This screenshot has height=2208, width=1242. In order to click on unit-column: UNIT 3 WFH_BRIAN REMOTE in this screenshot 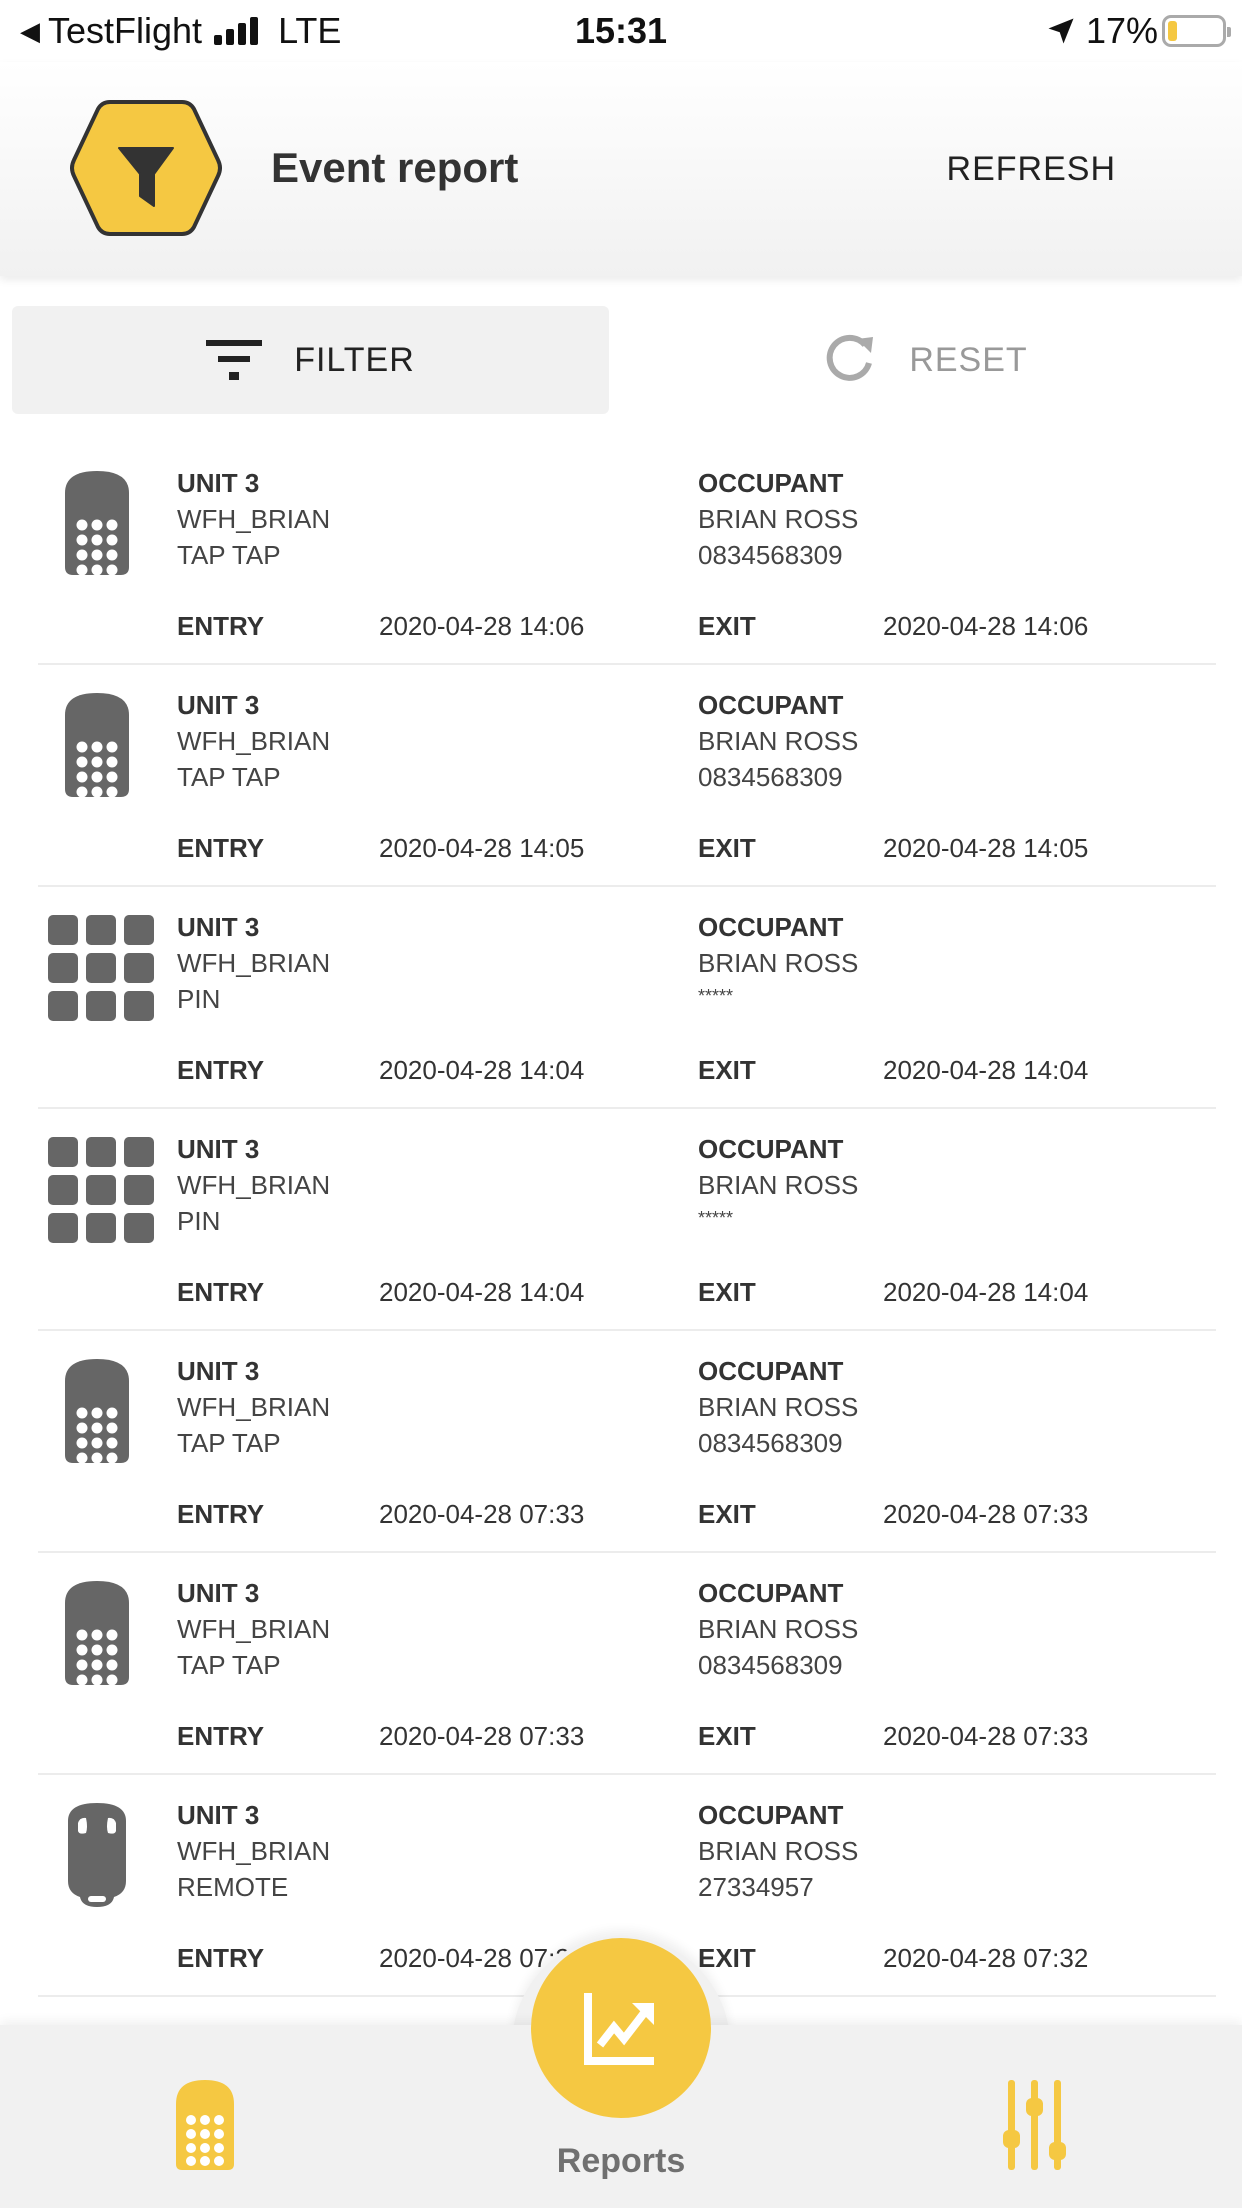, I will do `click(253, 1851)`.